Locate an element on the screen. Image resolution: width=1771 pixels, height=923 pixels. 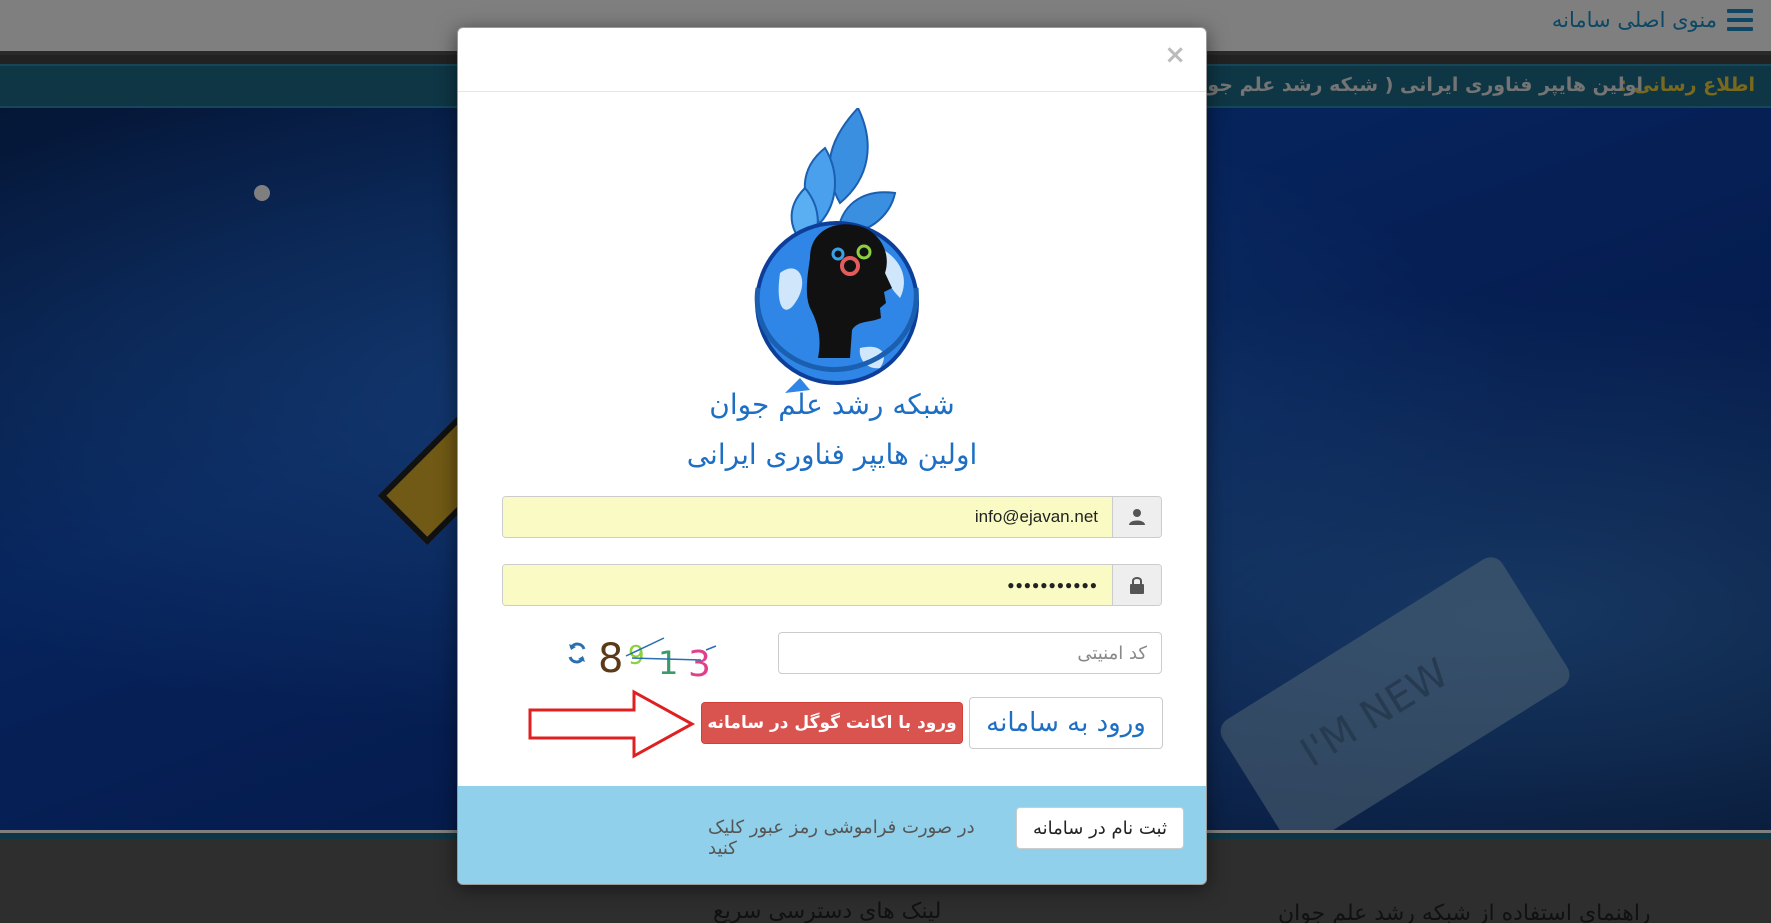
captcha-digit: 9 is located at coordinates (636, 656).